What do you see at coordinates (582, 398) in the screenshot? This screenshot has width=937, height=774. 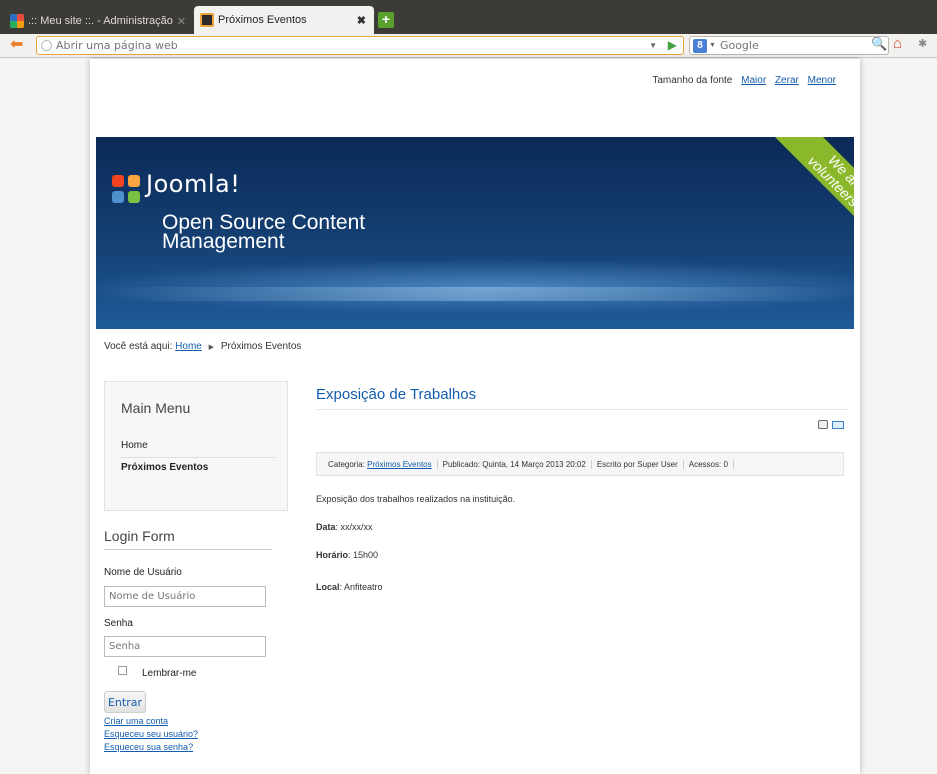 I see `article-title: Exposição de Trabalhos` at bounding box center [582, 398].